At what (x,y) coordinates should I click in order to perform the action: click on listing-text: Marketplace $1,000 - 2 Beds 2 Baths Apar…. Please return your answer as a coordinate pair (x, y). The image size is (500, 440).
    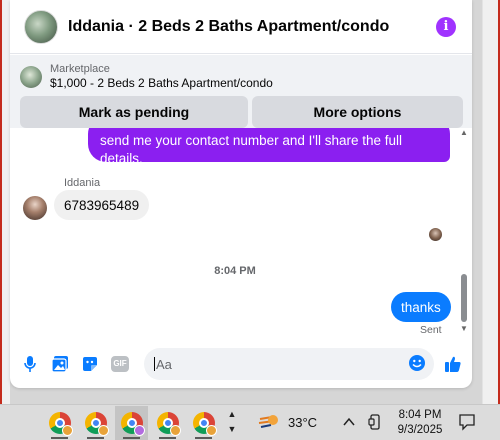
    Looking at the image, I should click on (161, 77).